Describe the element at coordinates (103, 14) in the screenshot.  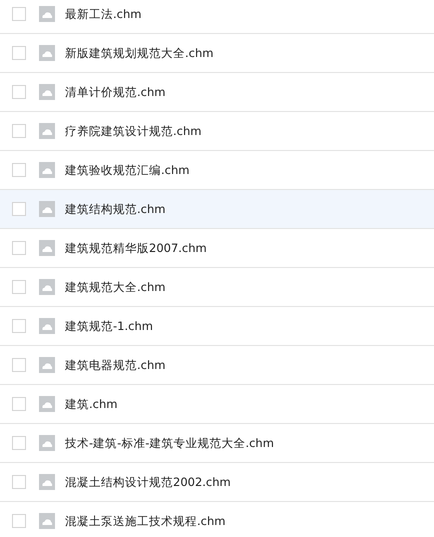
I see `file-name: 最新工法.chm` at that location.